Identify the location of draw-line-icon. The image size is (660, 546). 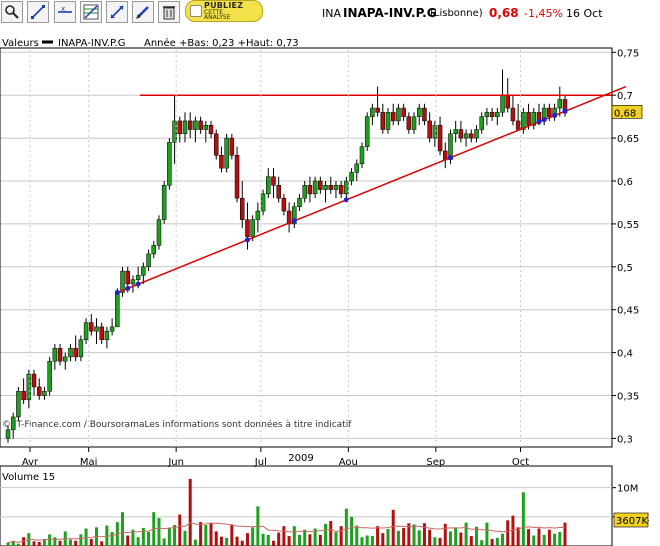
(38, 12).